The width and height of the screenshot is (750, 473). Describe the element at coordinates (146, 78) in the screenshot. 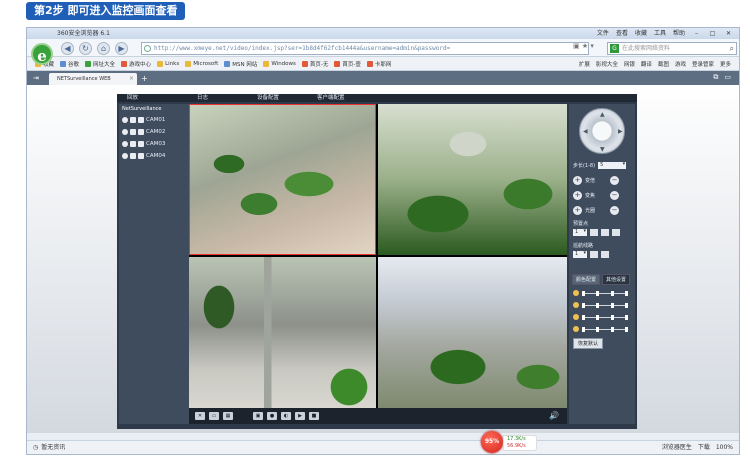

I see `new-tab-icon: +` at that location.